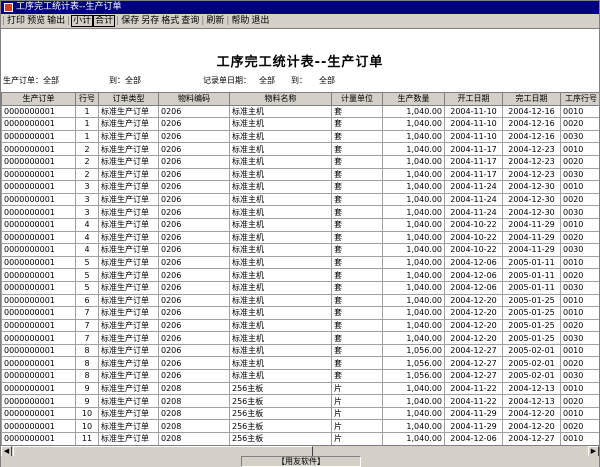  What do you see at coordinates (531, 99) in the screenshot?
I see `column-header: 完工日期` at bounding box center [531, 99].